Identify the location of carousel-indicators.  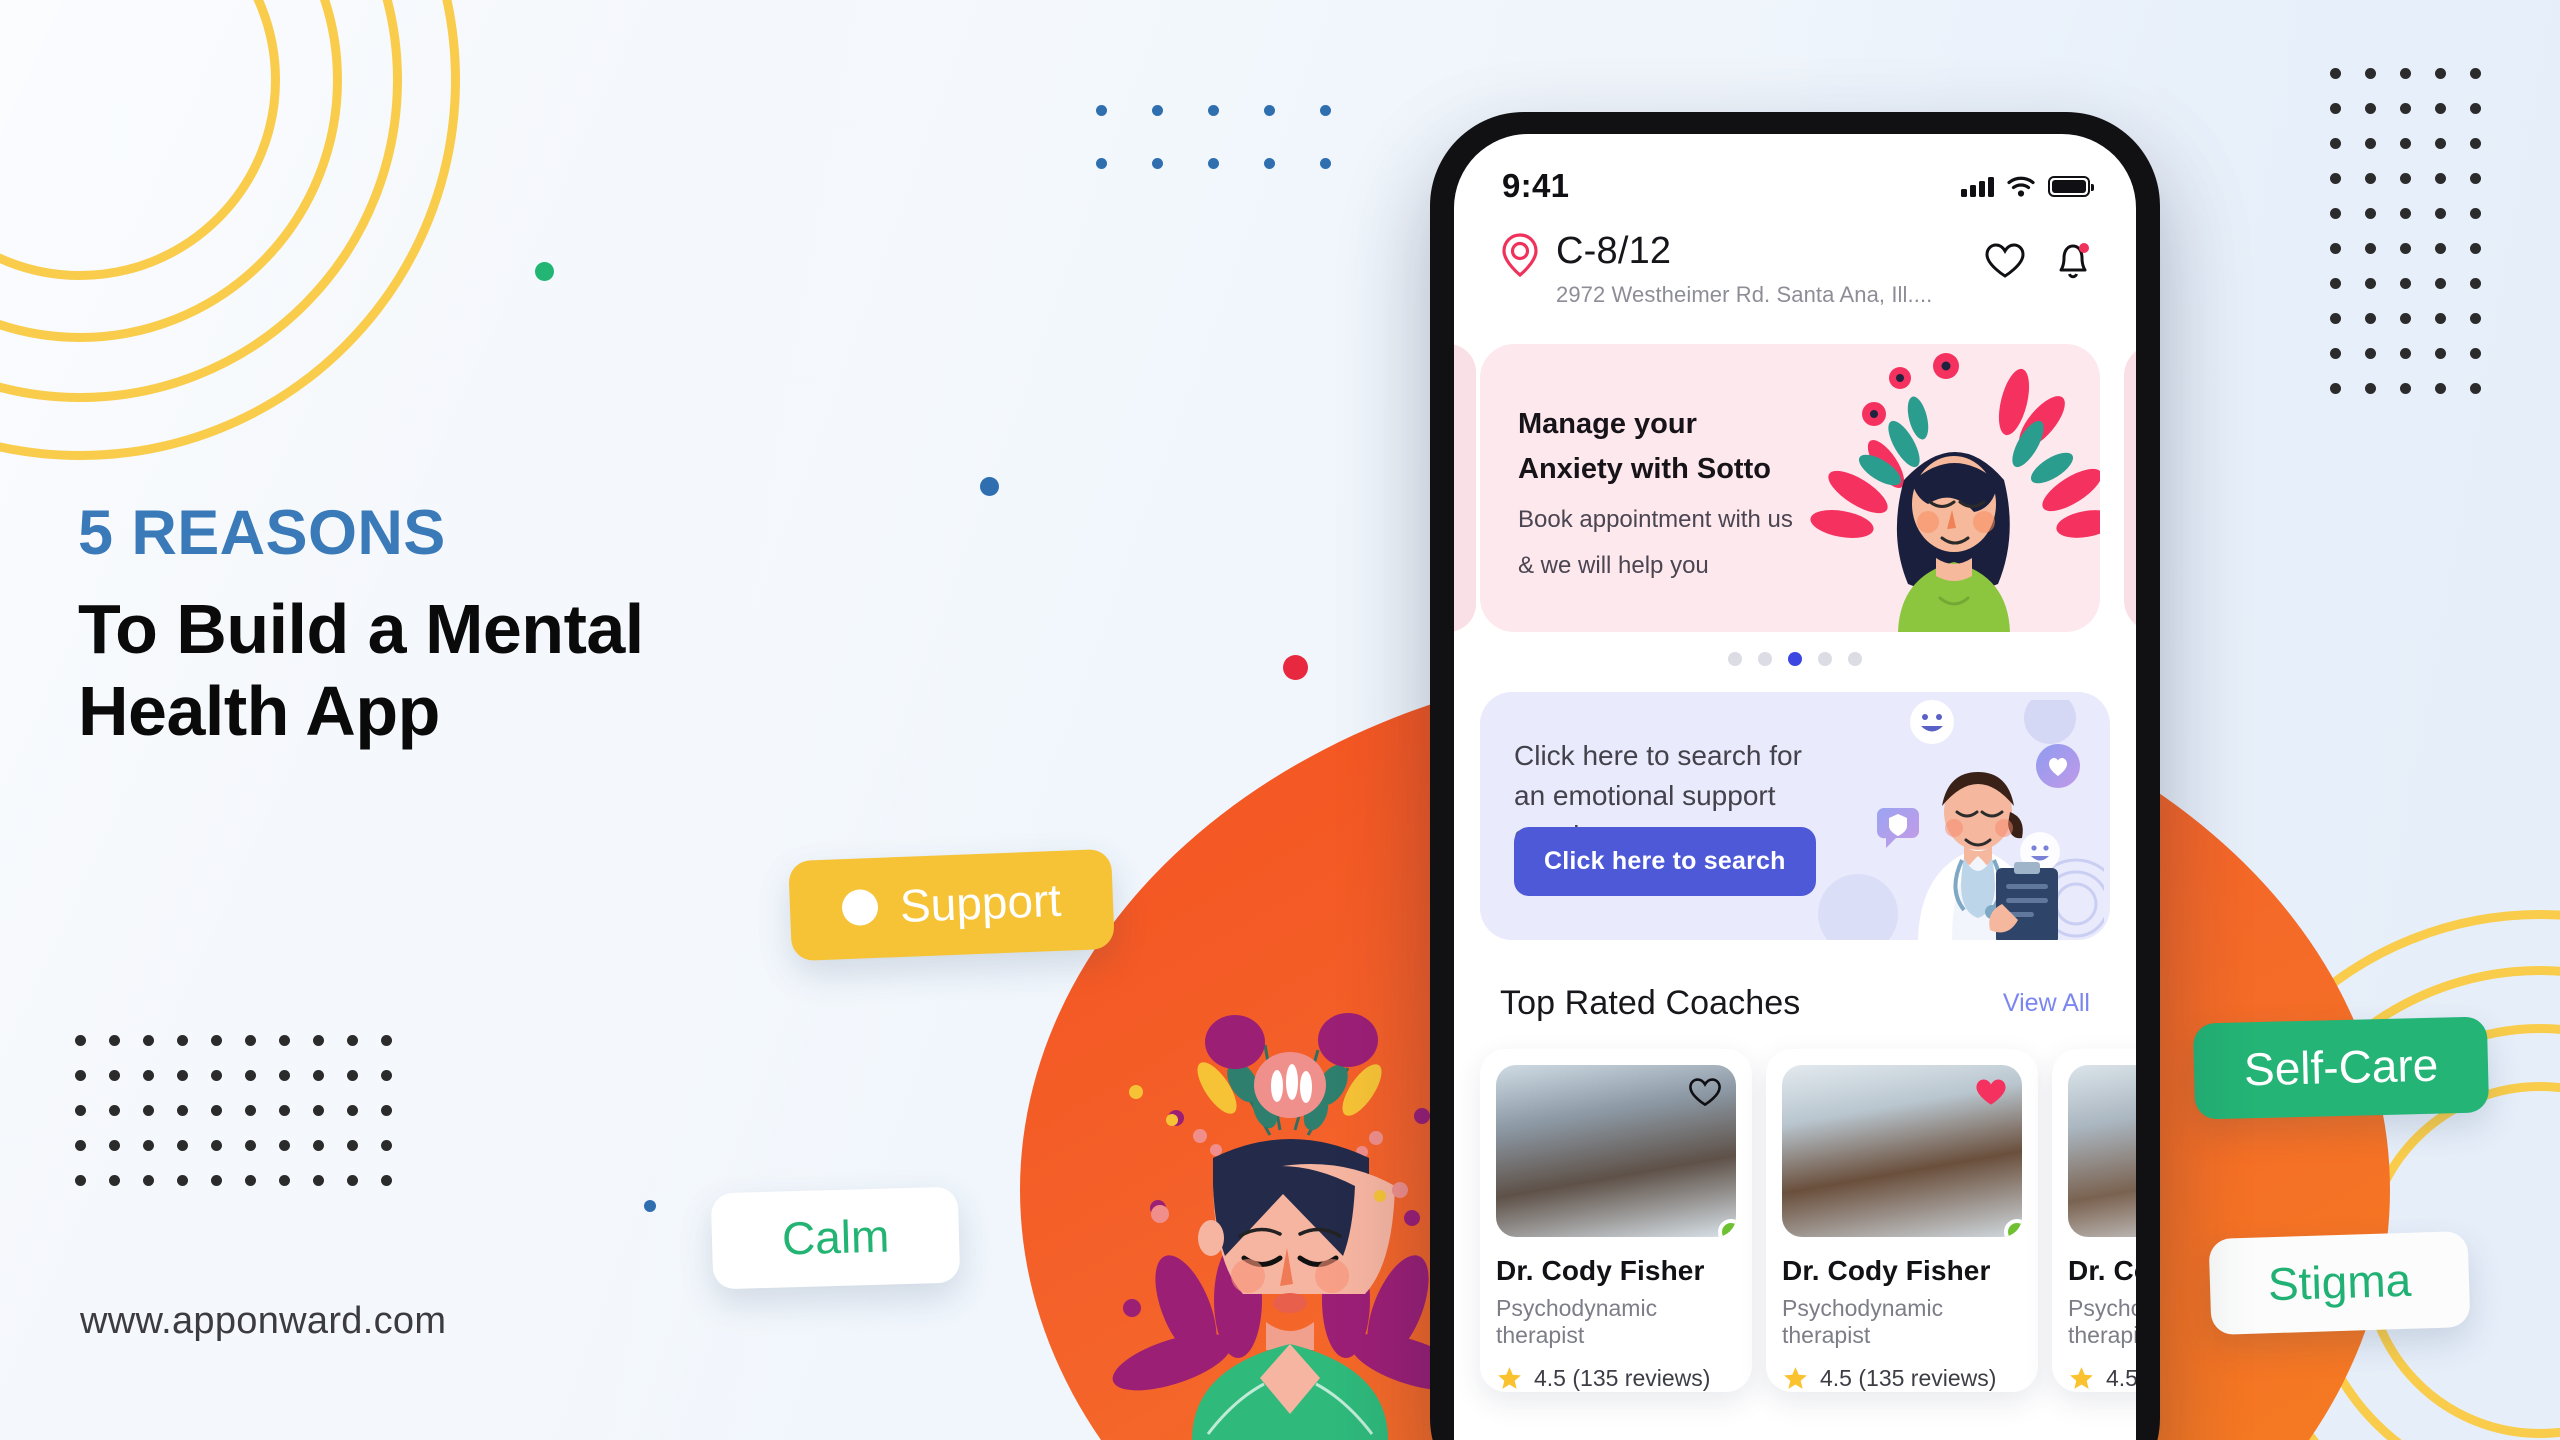
(1795, 658).